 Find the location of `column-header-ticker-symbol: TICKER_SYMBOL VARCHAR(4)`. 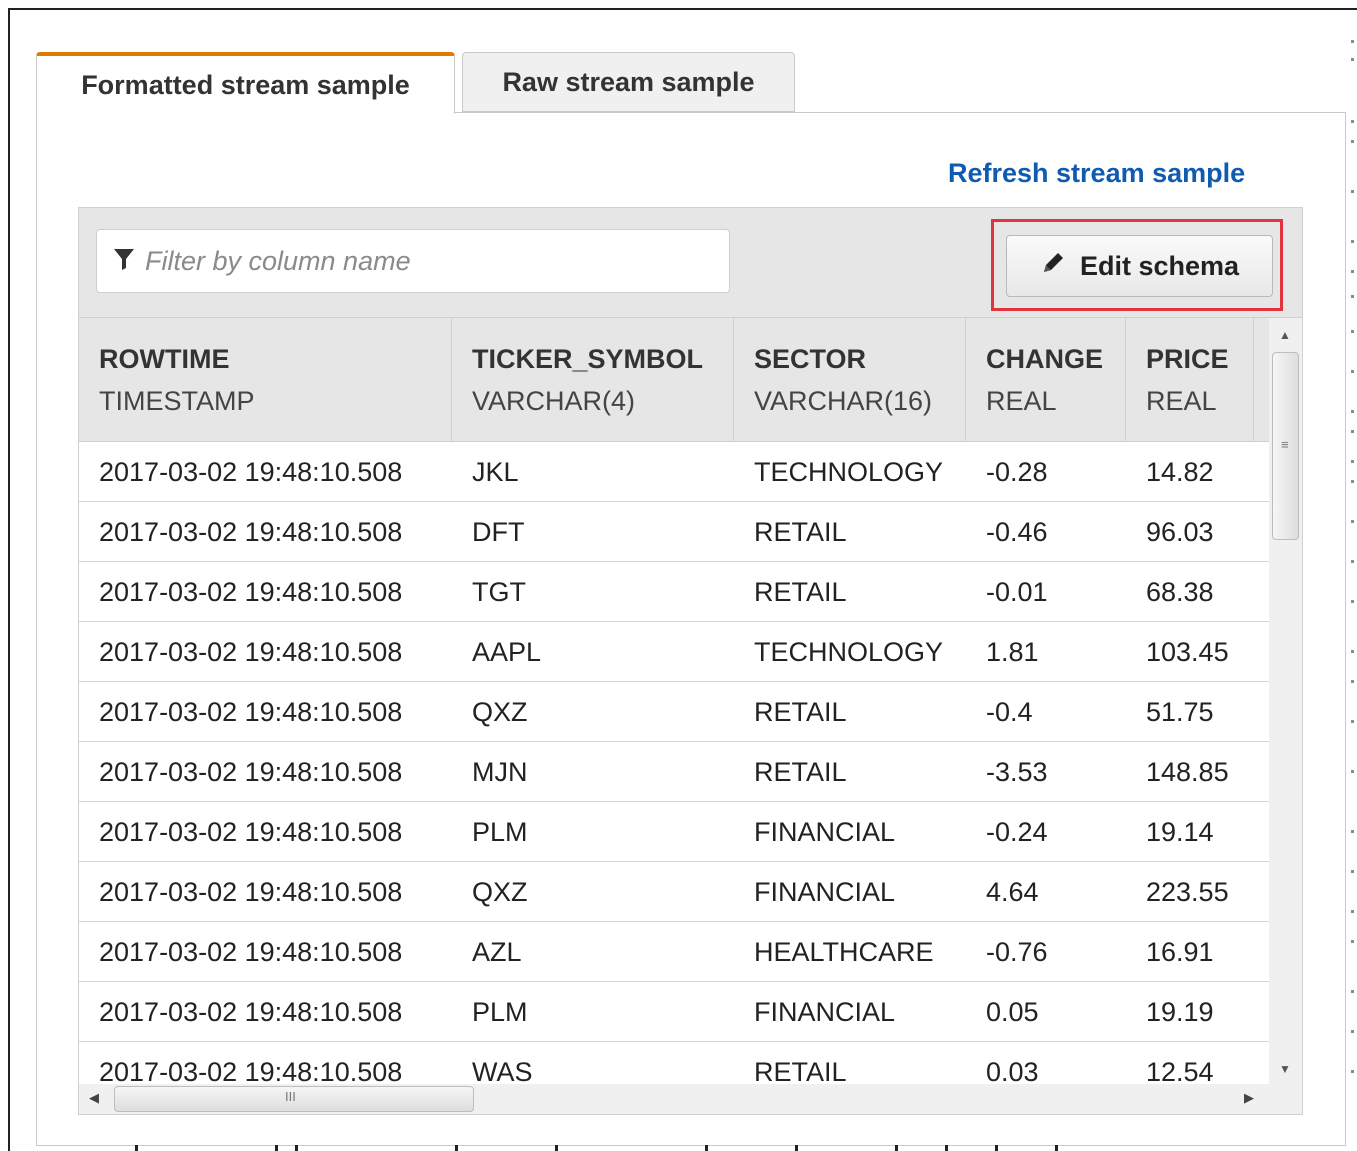

column-header-ticker-symbol: TICKER_SYMBOL VARCHAR(4) is located at coordinates (593, 379).